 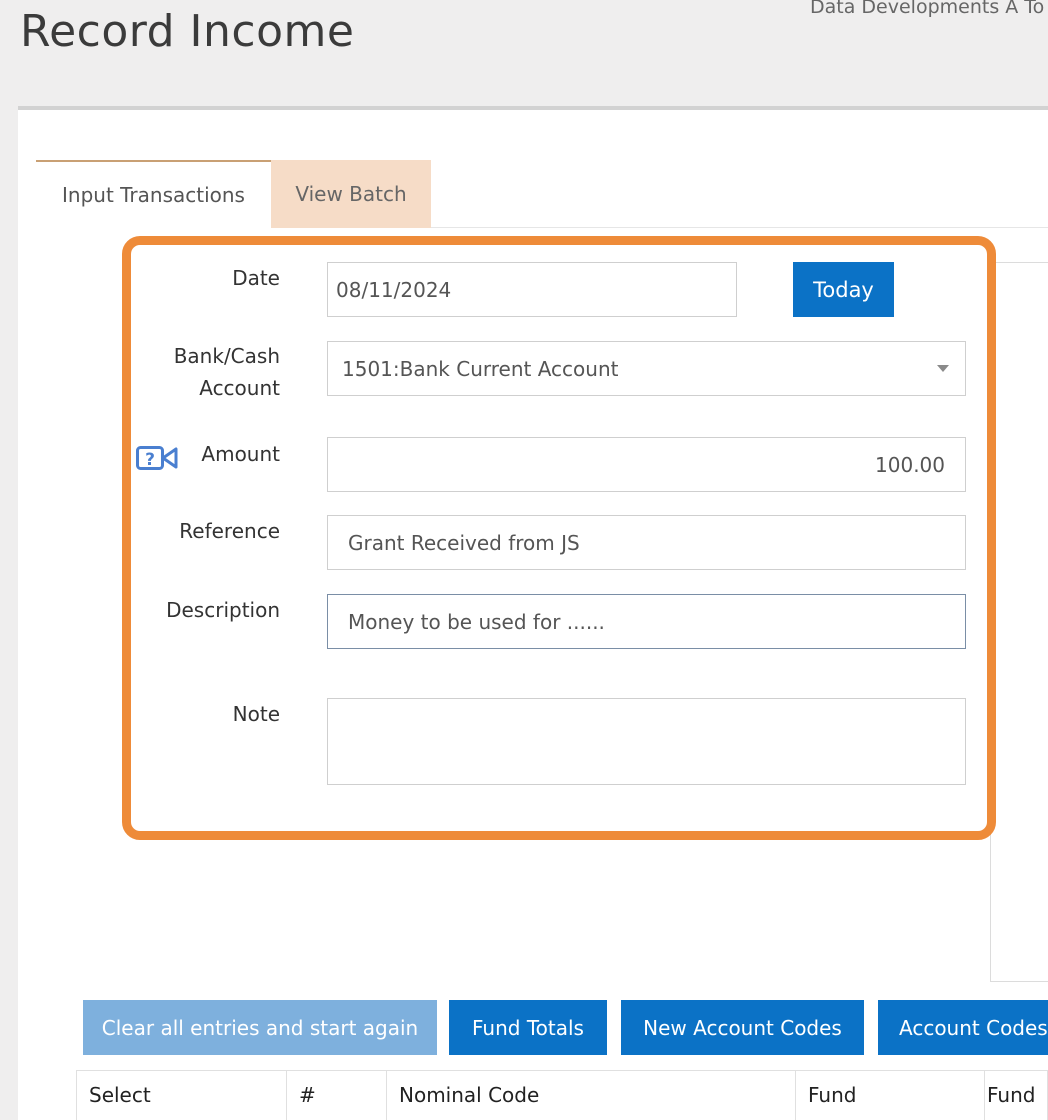 What do you see at coordinates (1016, 1095) in the screenshot?
I see `column-header-fund-2: Fund` at bounding box center [1016, 1095].